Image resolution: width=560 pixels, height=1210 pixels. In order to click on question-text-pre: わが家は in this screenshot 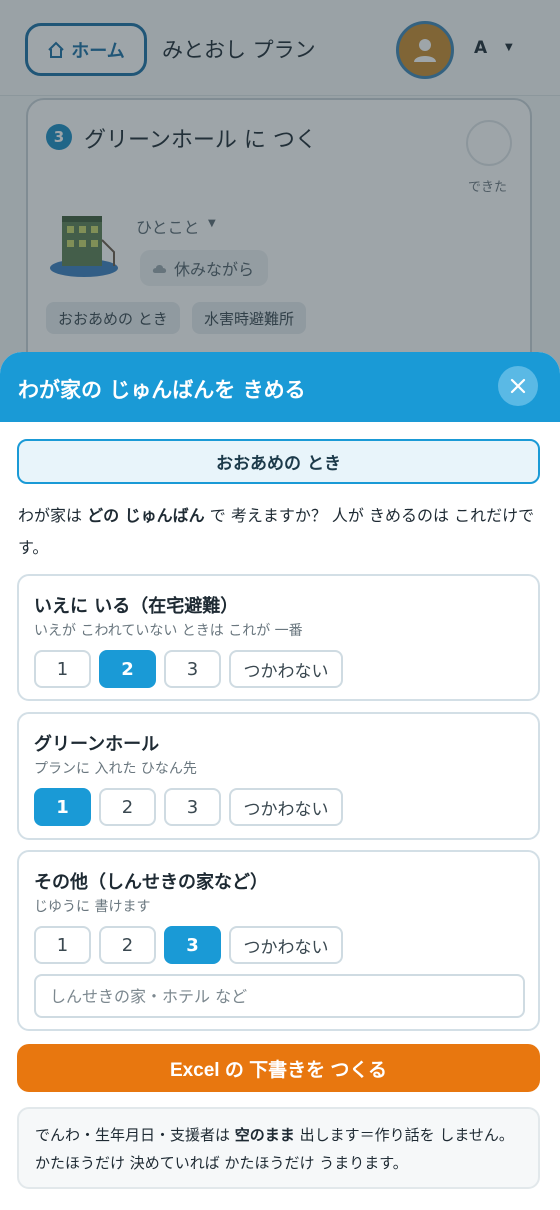, I will do `click(53, 515)`.